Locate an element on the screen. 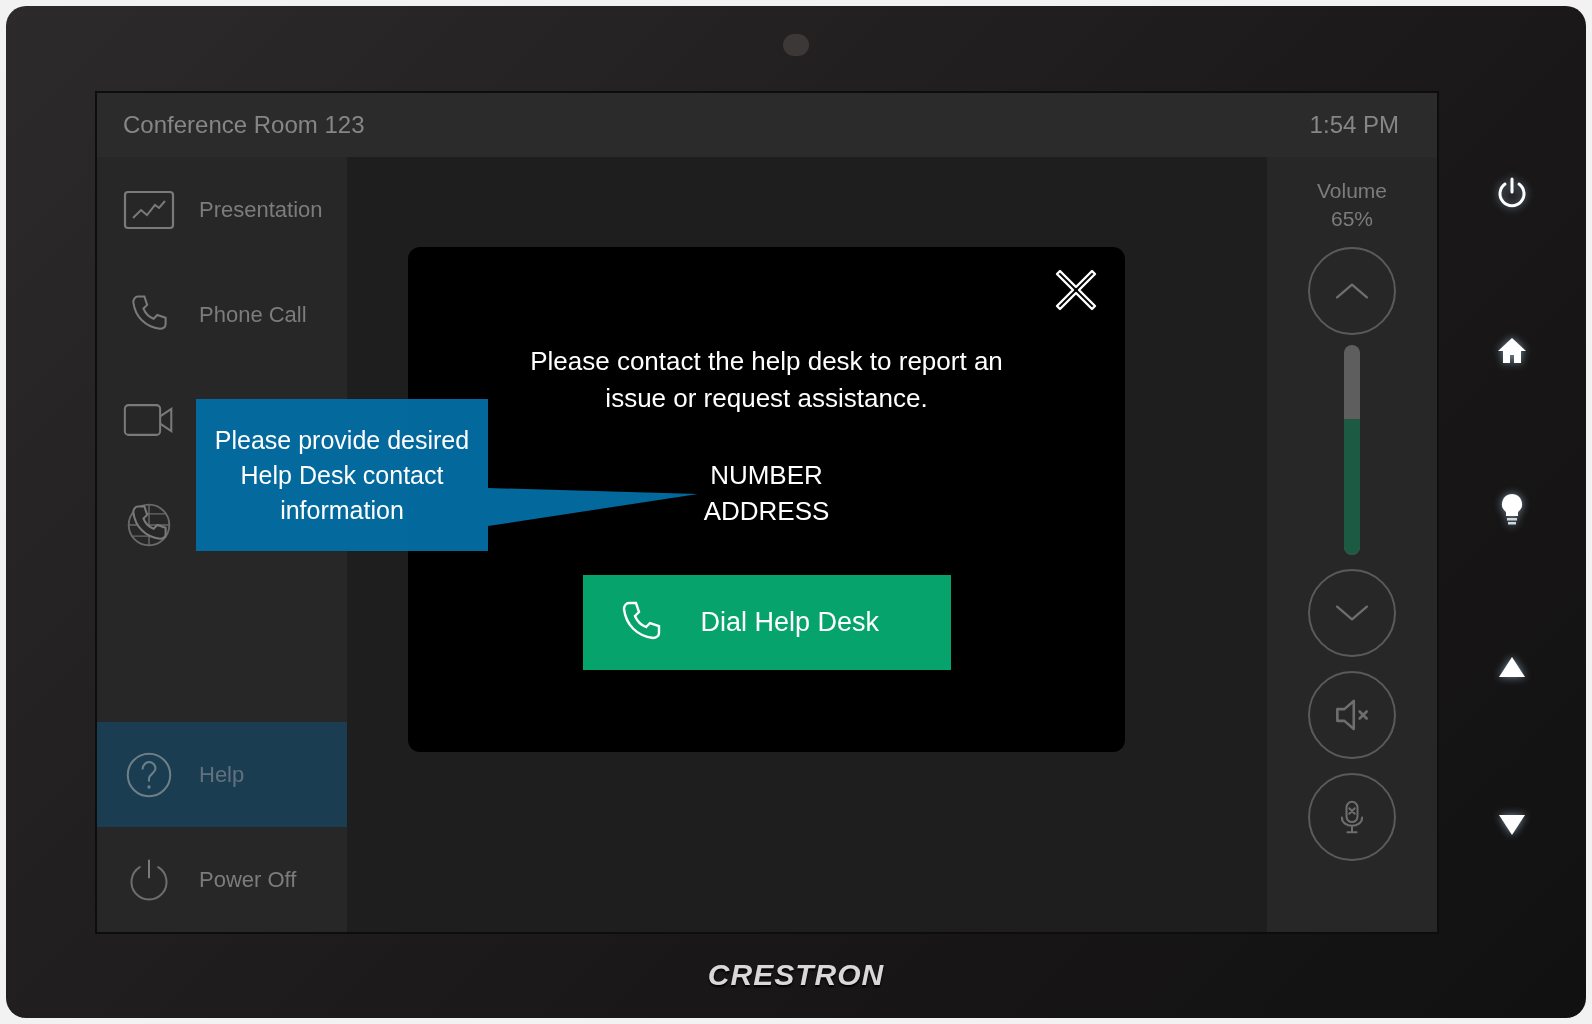  dialog-message: Please contact the help desk to report an issue or request assistance. is located at coordinates (766, 380).